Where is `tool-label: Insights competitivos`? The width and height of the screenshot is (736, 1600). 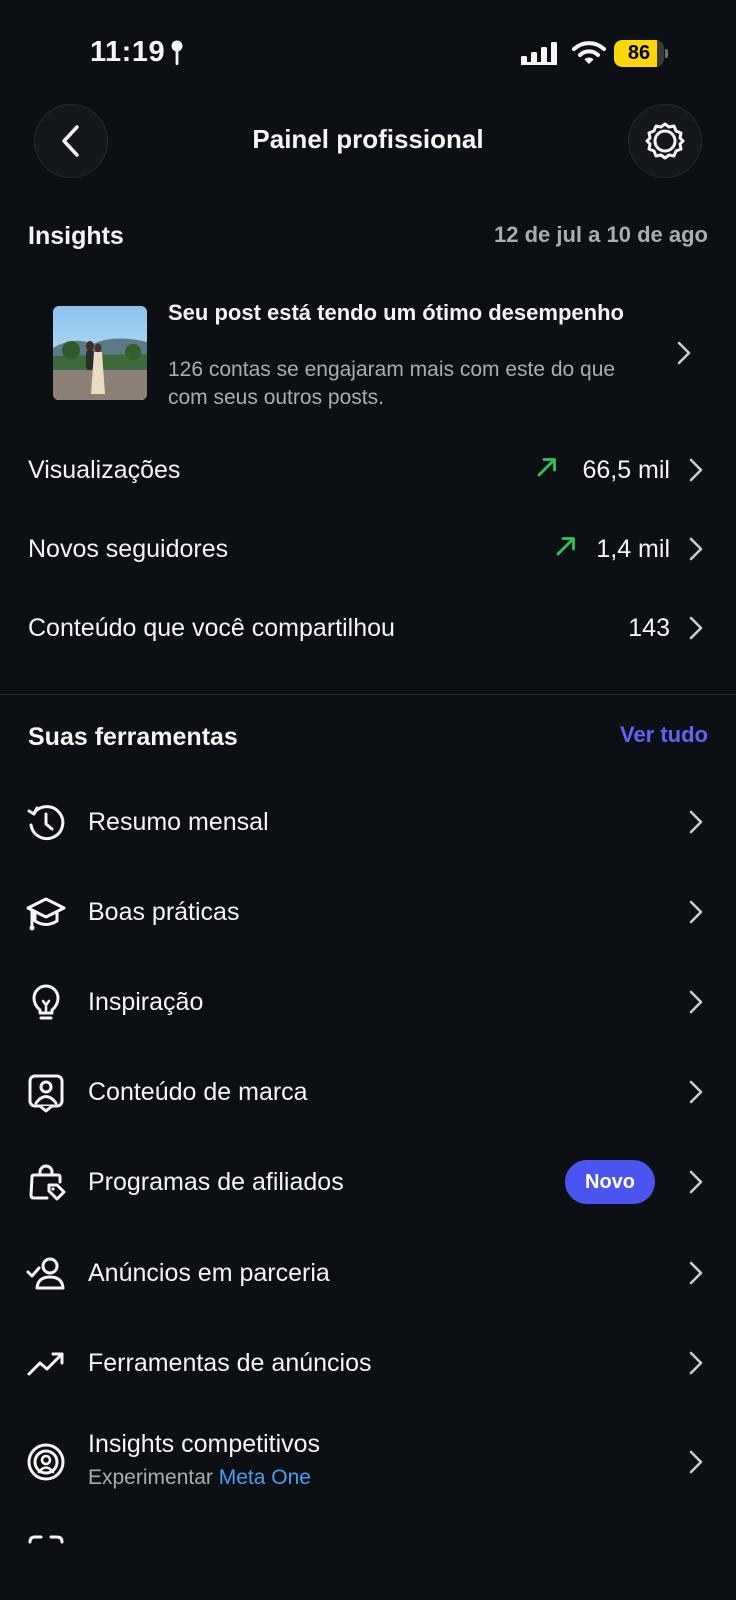
tool-label: Insights competitivos is located at coordinates (204, 1444).